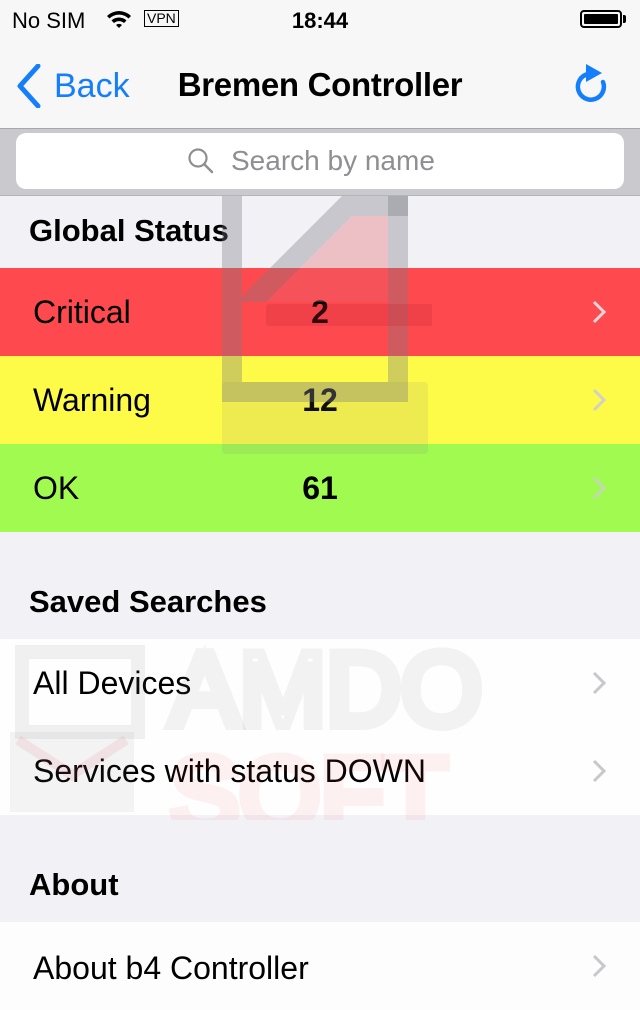 The image size is (640, 1010). Describe the element at coordinates (112, 682) in the screenshot. I see `saved-search-label: All Devices` at that location.